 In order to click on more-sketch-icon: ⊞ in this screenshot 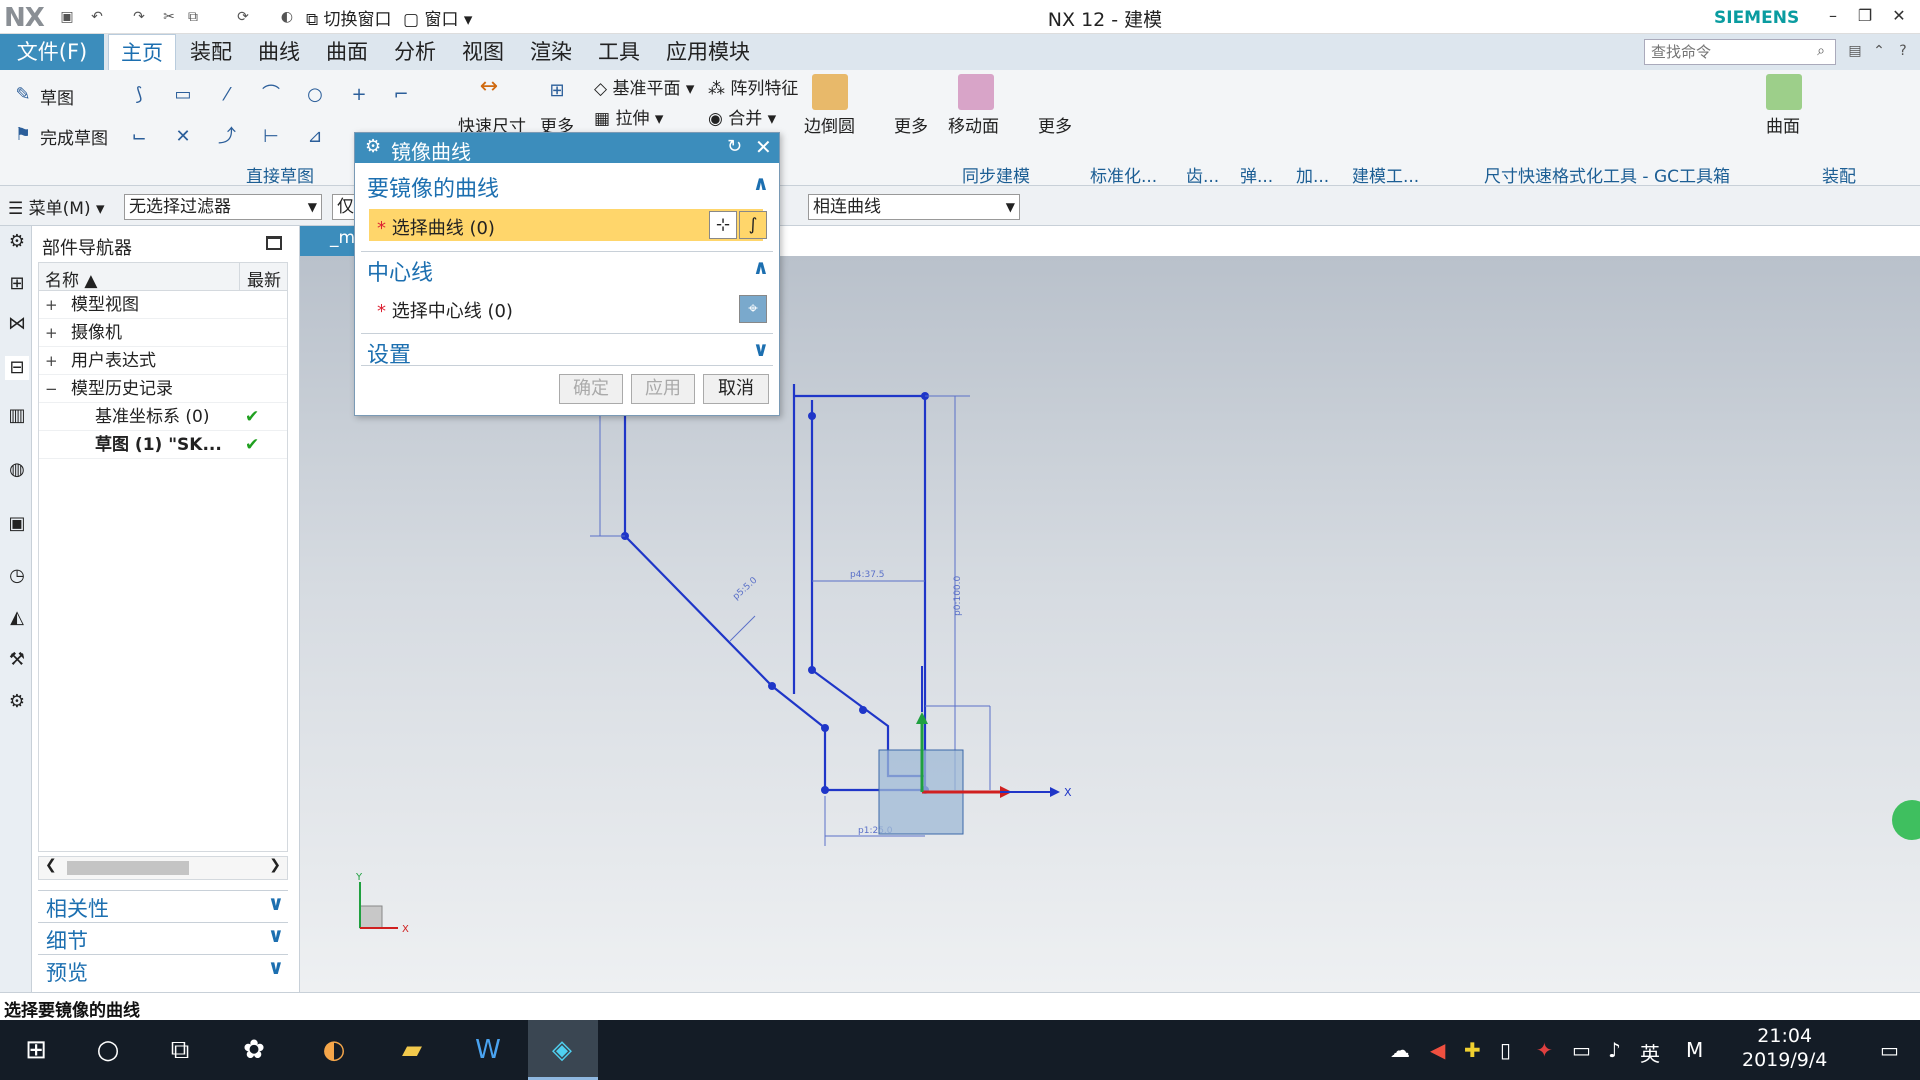, I will do `click(557, 91)`.